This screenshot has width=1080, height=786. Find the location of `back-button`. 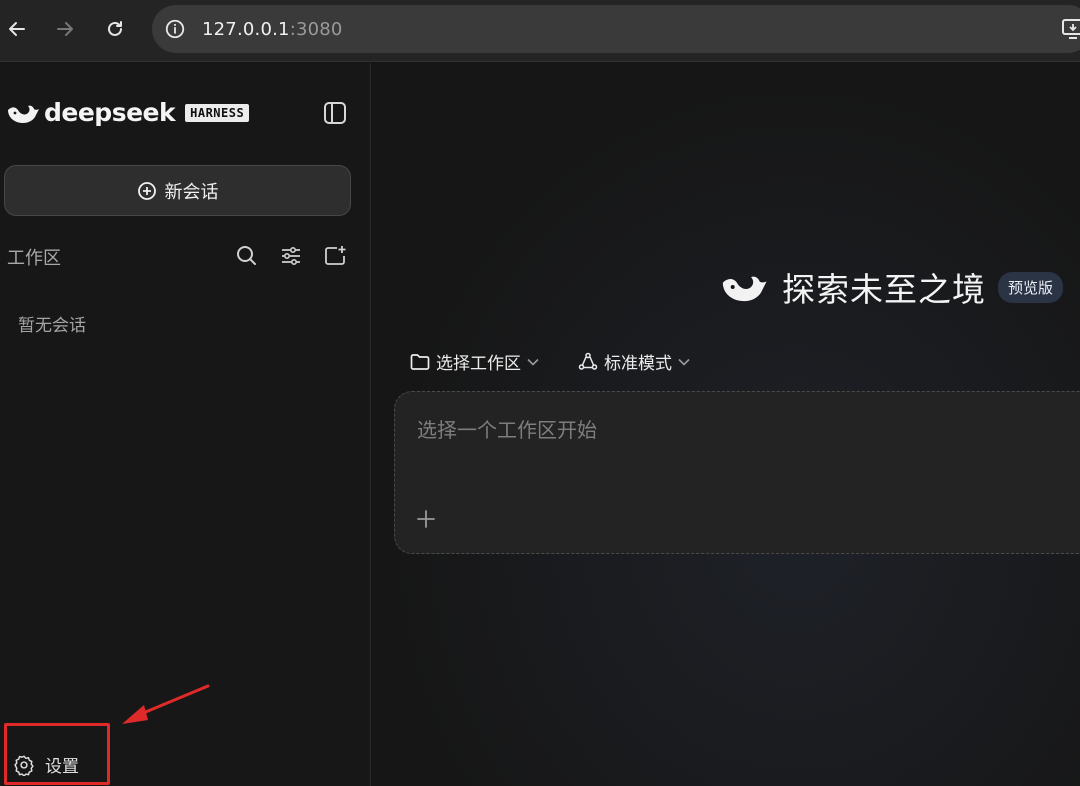

back-button is located at coordinates (17, 29).